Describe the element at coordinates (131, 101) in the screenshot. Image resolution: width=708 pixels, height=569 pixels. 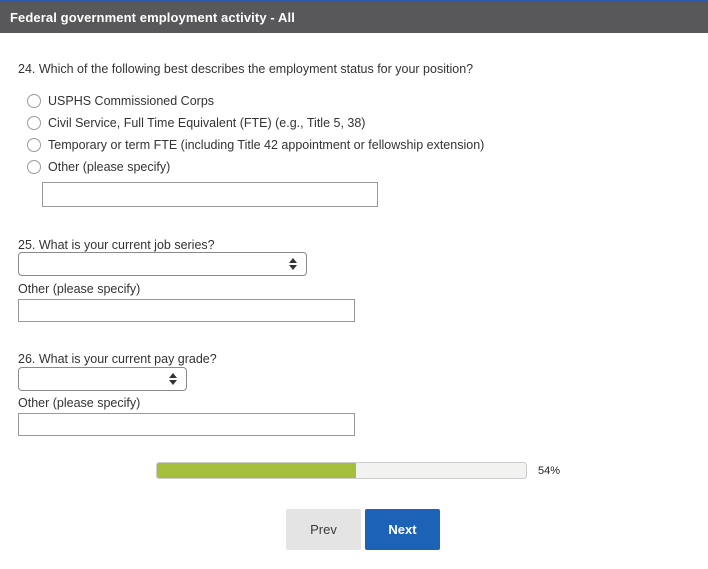
I see `radio-option-label: USPHS Commissioned Corps` at that location.